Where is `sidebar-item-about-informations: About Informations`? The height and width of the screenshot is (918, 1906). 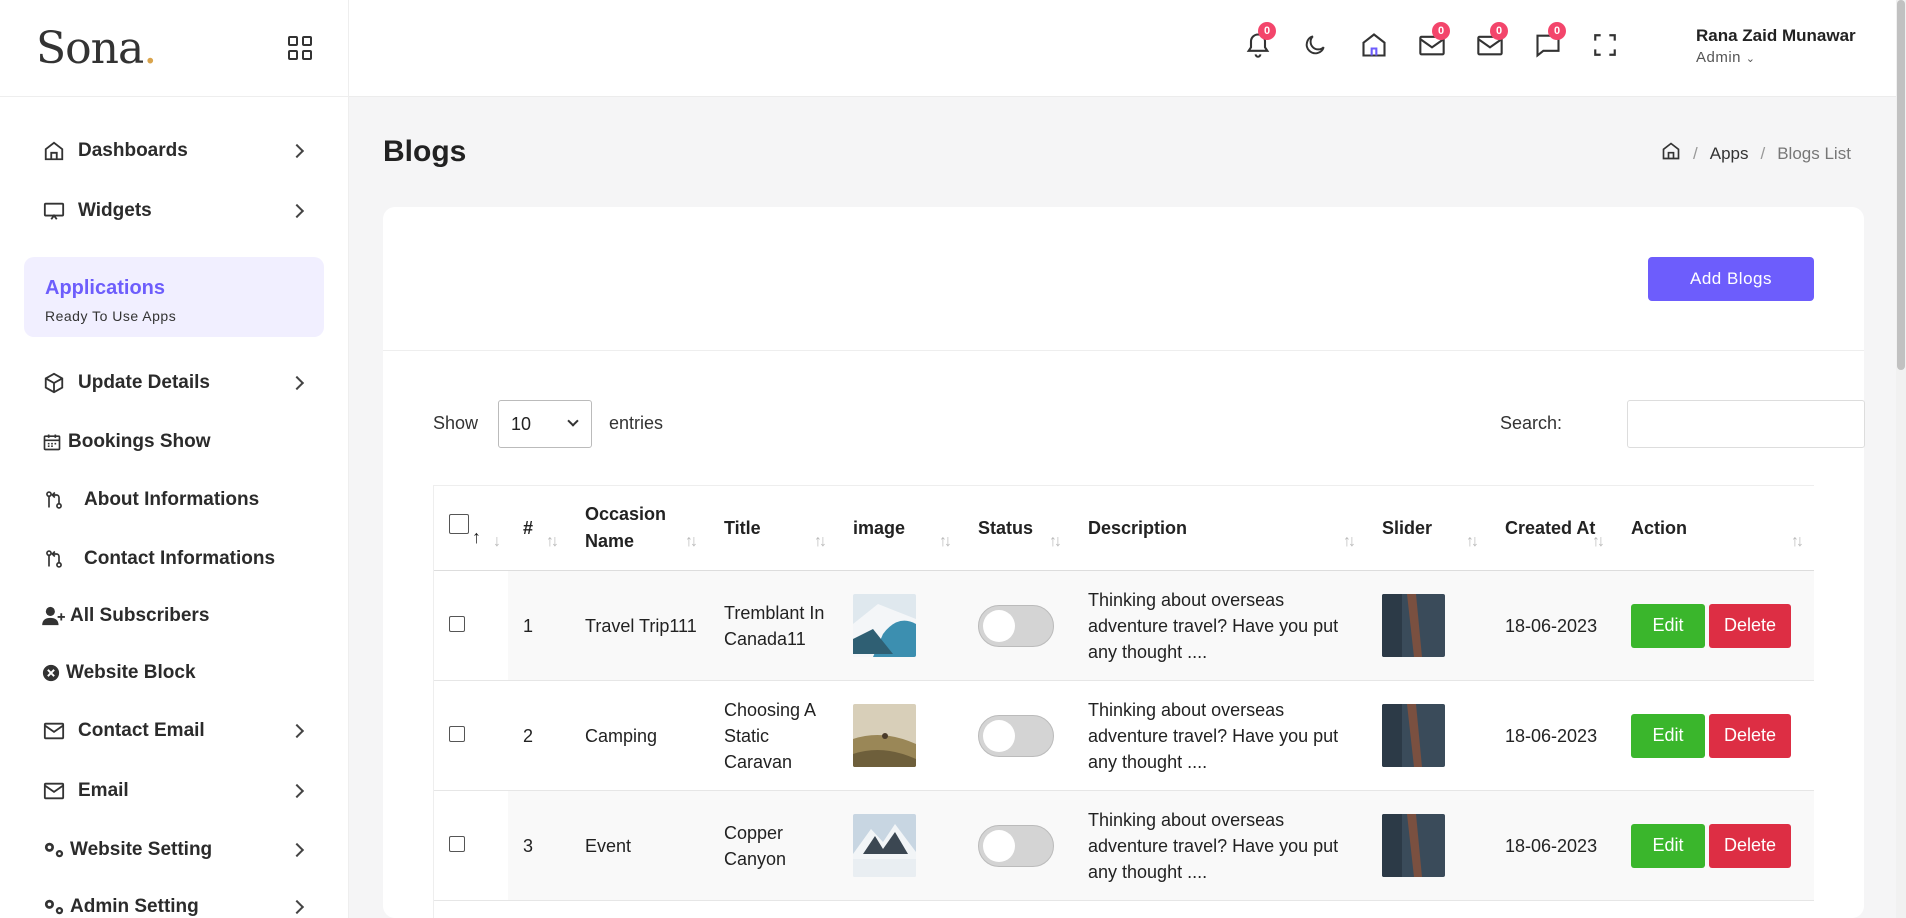 sidebar-item-about-informations: About Informations is located at coordinates (174, 500).